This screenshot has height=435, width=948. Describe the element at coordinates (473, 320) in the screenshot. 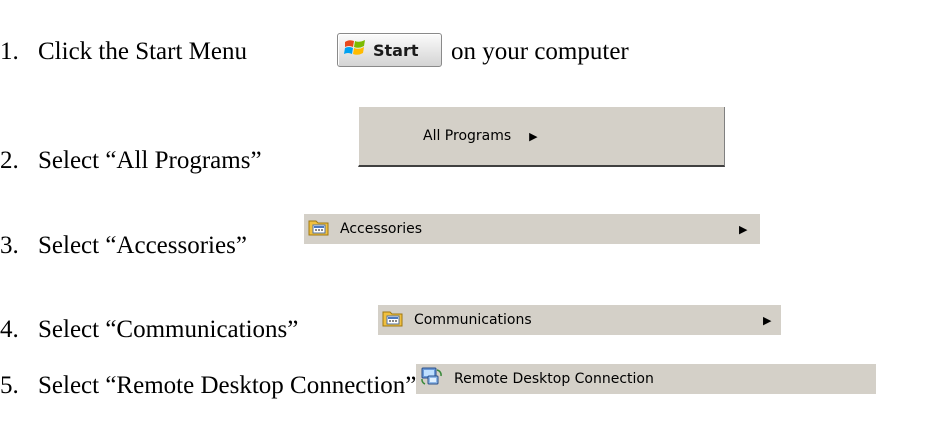

I see `communications-label: Communications` at that location.